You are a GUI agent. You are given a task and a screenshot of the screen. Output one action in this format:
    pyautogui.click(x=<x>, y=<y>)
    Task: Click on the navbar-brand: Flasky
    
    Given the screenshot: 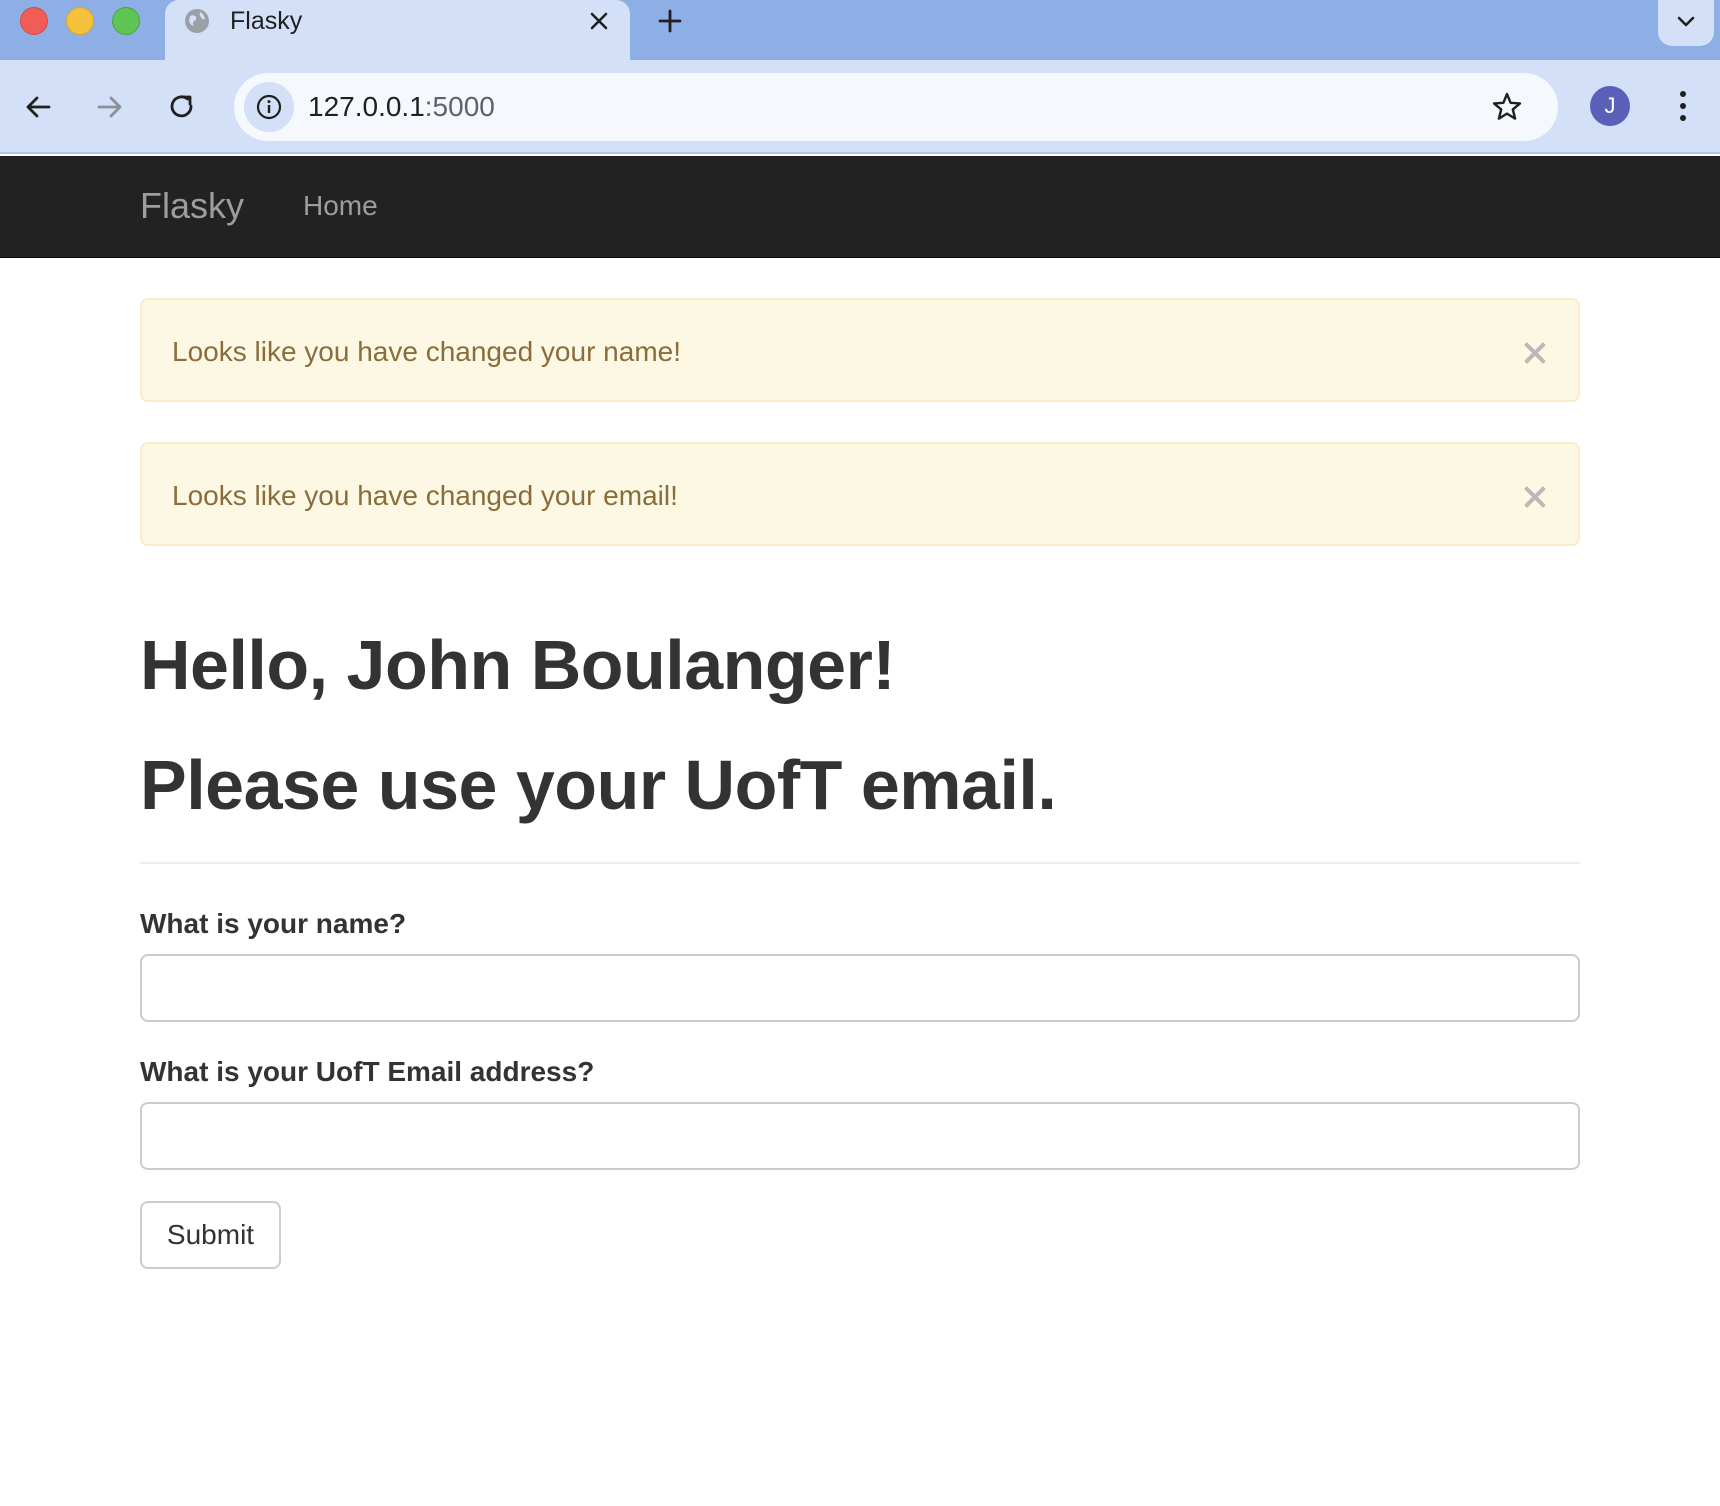 What is the action you would take?
    pyautogui.click(x=192, y=206)
    